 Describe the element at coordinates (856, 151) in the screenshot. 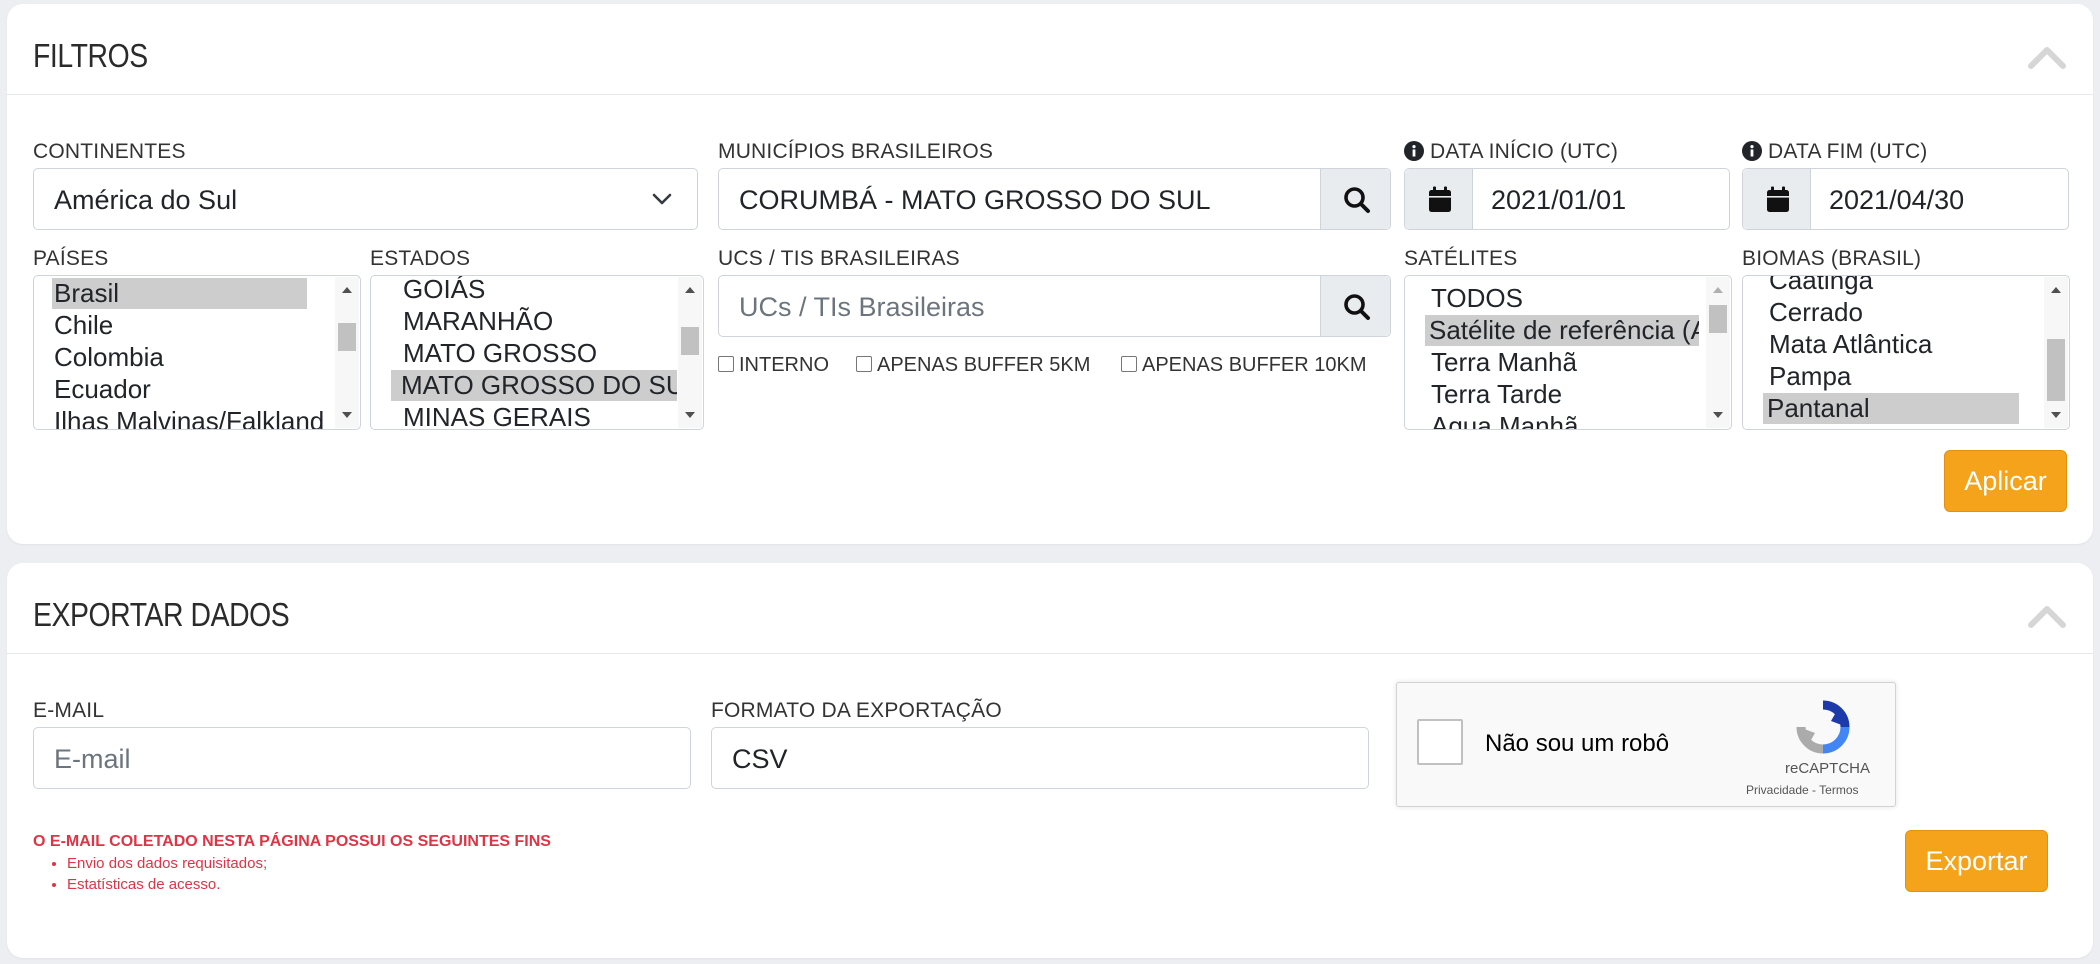

I see `municipalities-label: MUNICÍPIOS BRASILEIROS` at that location.